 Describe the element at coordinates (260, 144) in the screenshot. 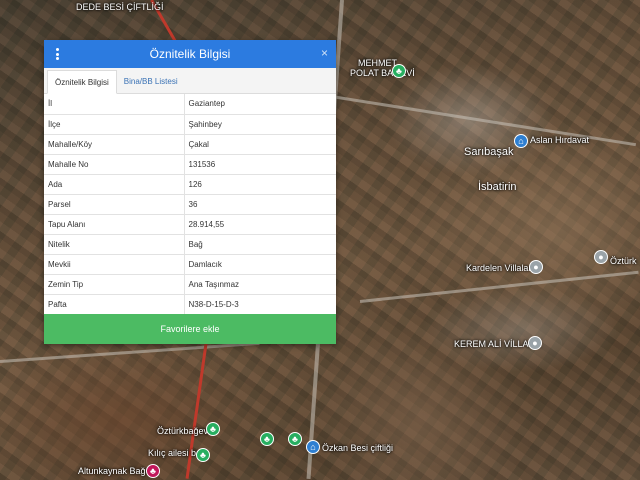

I see `attribute-value: Çakal` at that location.